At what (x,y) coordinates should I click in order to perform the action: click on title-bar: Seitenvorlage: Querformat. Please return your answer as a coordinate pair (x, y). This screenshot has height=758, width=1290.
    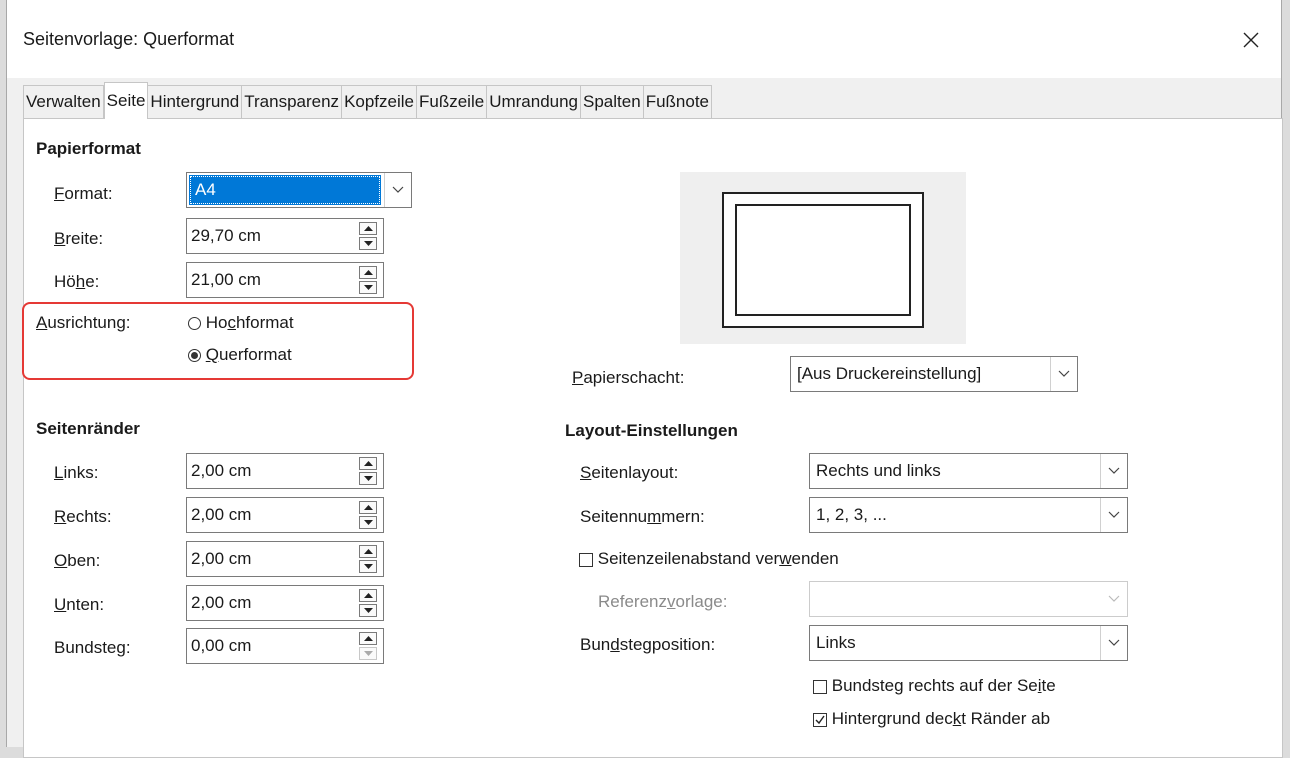
    Looking at the image, I should click on (644, 39).